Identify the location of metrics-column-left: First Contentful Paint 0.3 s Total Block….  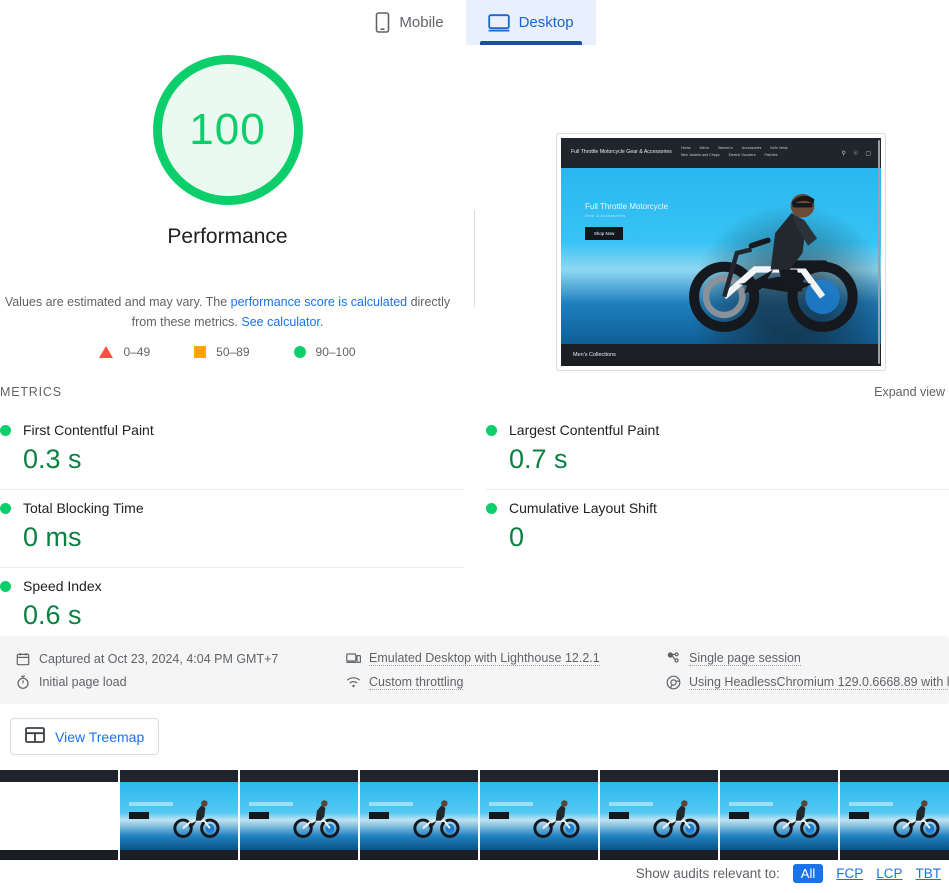
(232, 528).